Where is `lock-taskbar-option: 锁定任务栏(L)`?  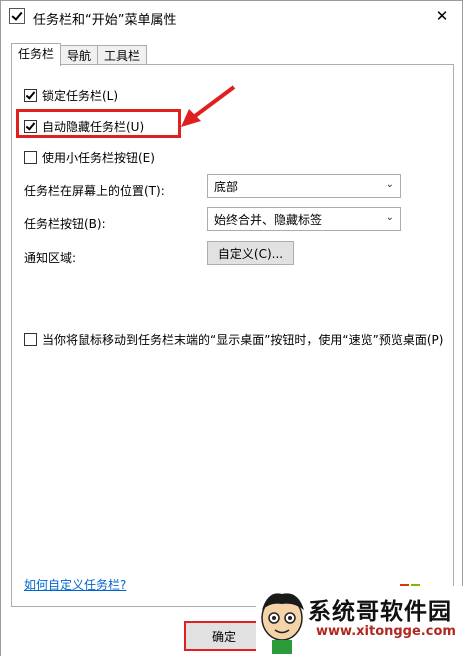 lock-taskbar-option: 锁定任务栏(L) is located at coordinates (71, 95).